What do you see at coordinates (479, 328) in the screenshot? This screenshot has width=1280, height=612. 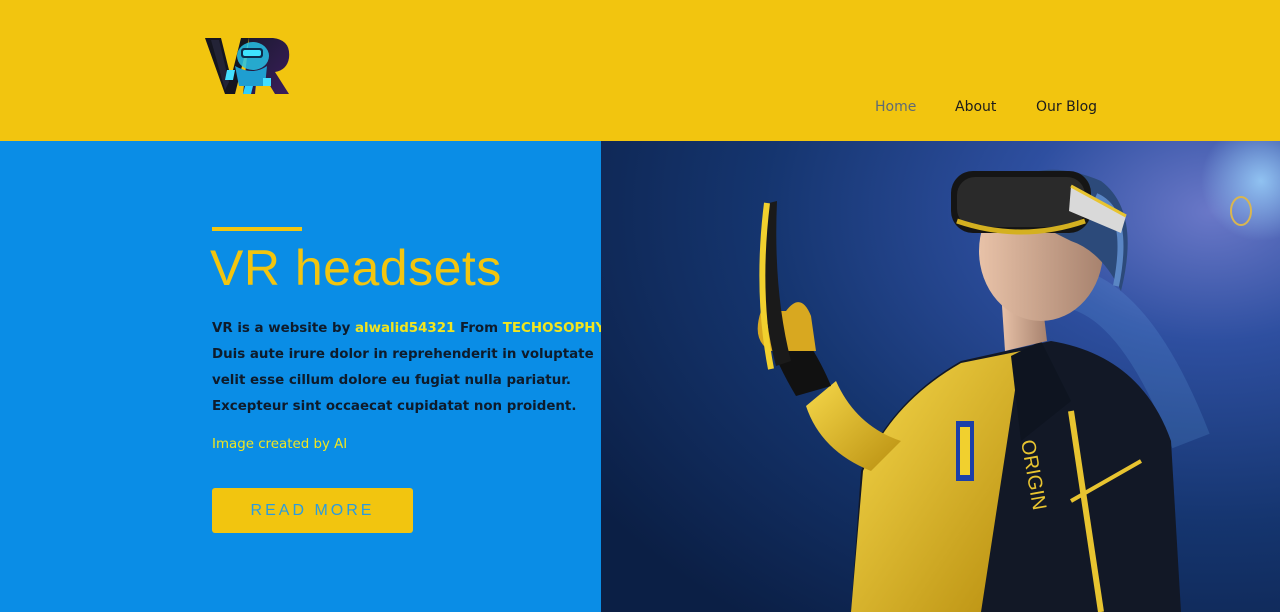 I see `description-mid: From` at bounding box center [479, 328].